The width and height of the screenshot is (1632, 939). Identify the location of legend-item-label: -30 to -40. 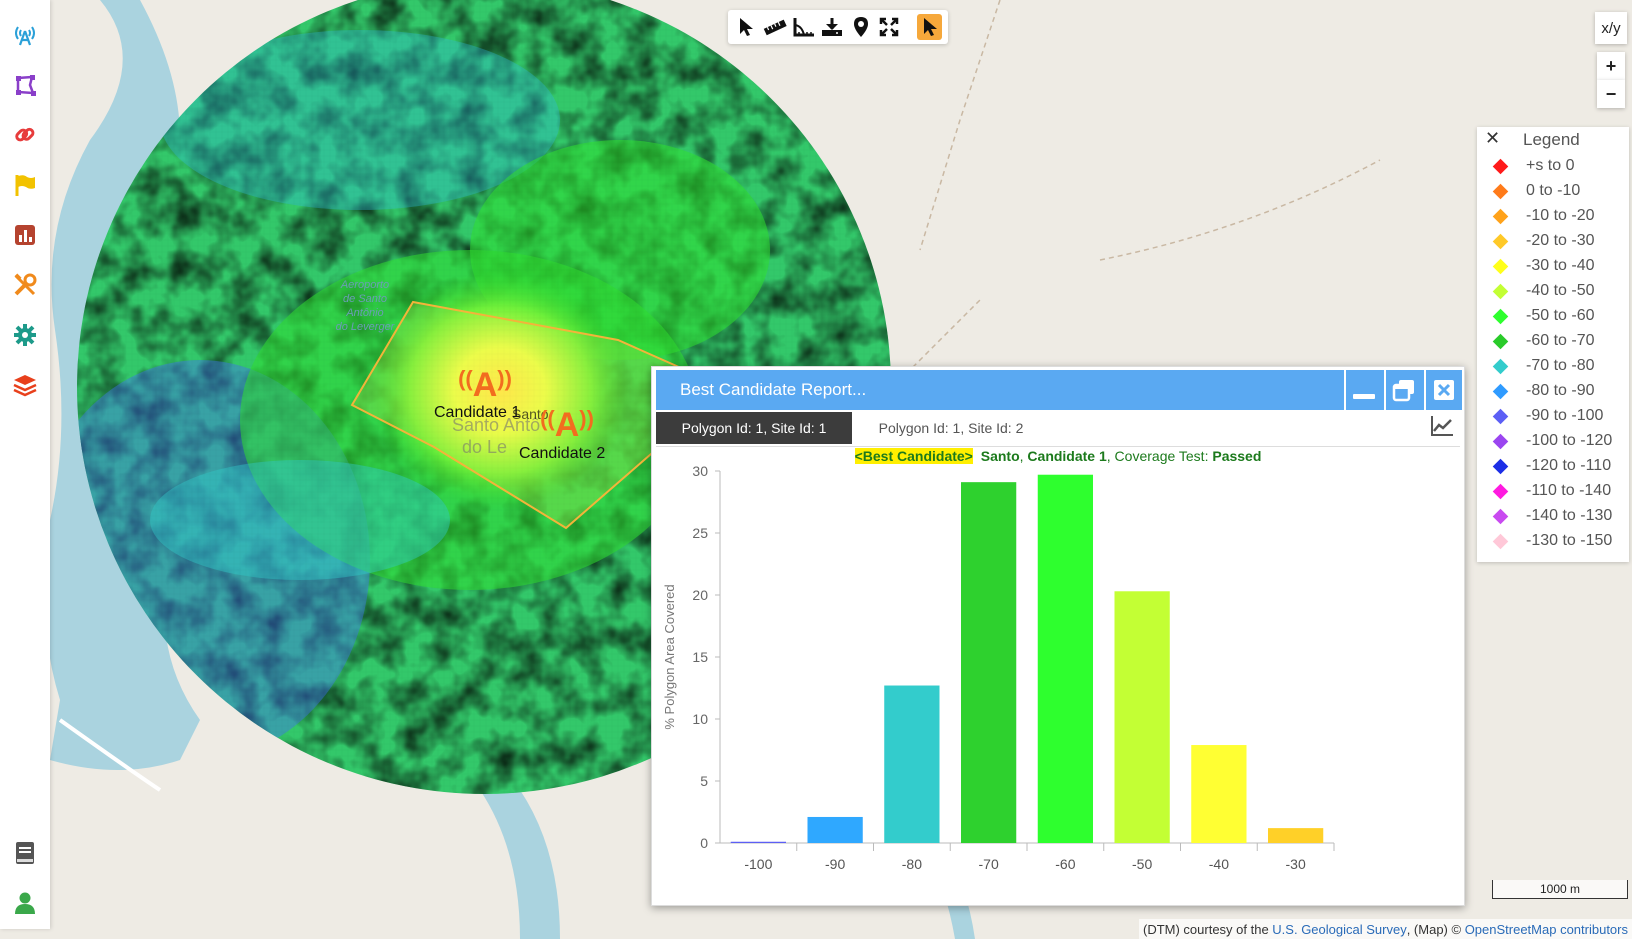
(1560, 265).